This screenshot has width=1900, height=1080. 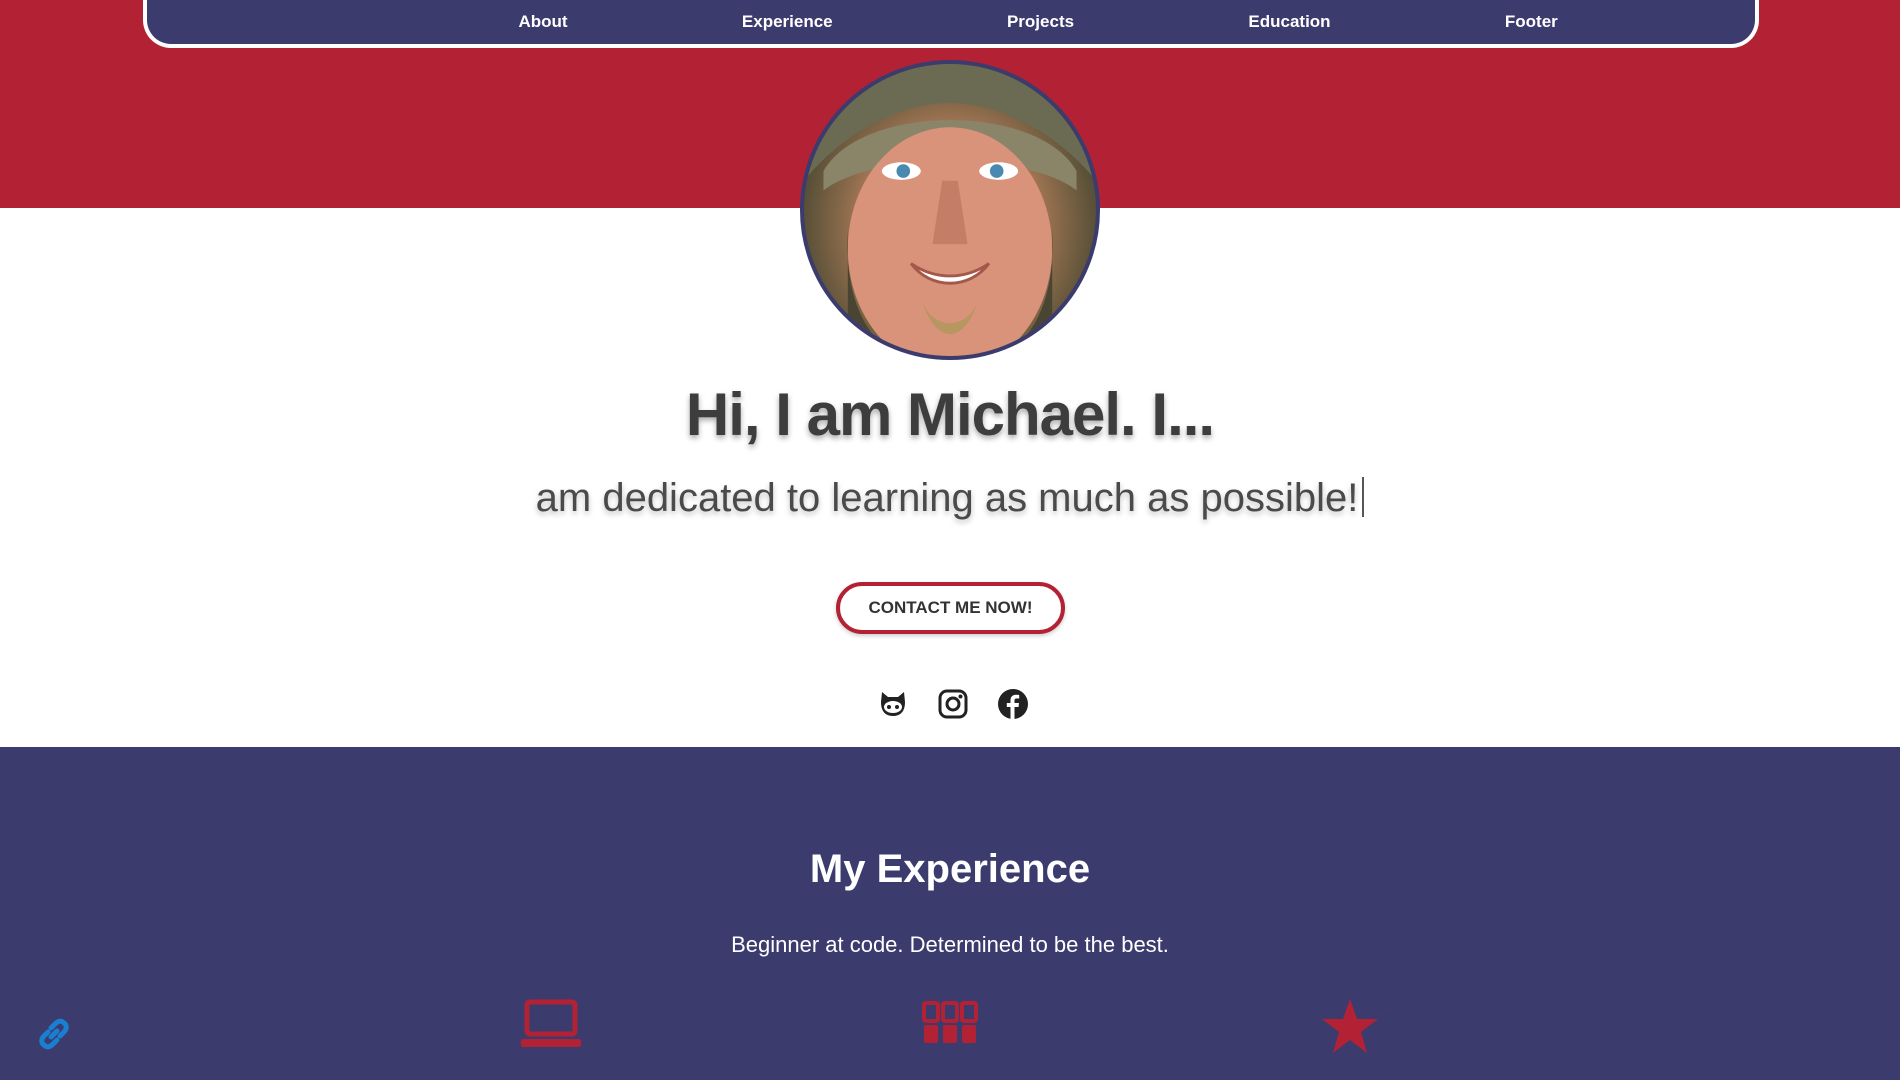 I want to click on profile-avatar, so click(x=950, y=210).